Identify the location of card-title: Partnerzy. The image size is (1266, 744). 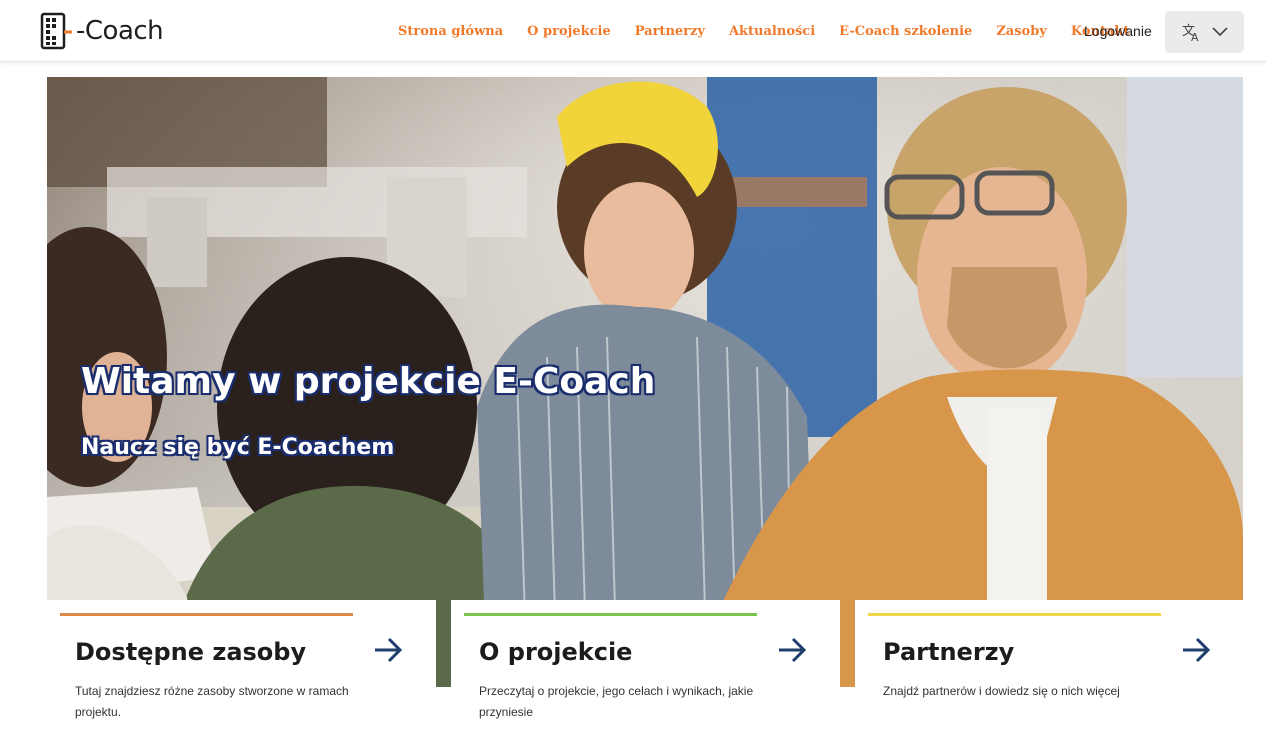
(949, 652).